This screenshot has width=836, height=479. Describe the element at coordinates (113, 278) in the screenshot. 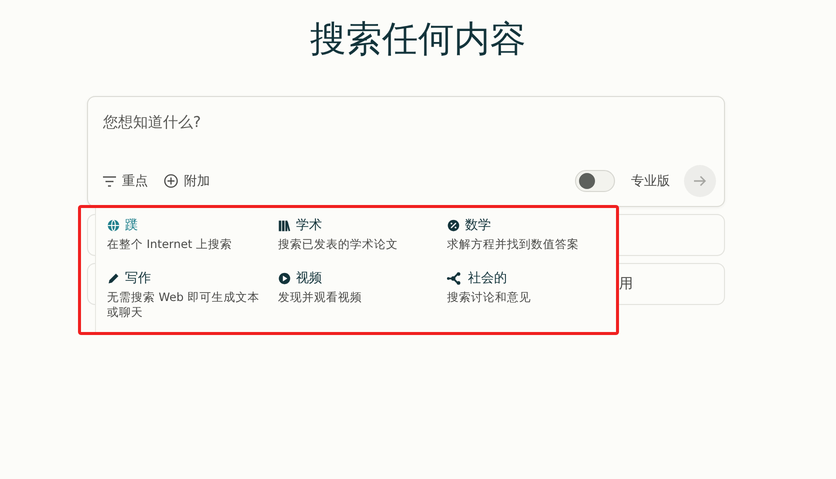

I see `pencil-icon` at that location.